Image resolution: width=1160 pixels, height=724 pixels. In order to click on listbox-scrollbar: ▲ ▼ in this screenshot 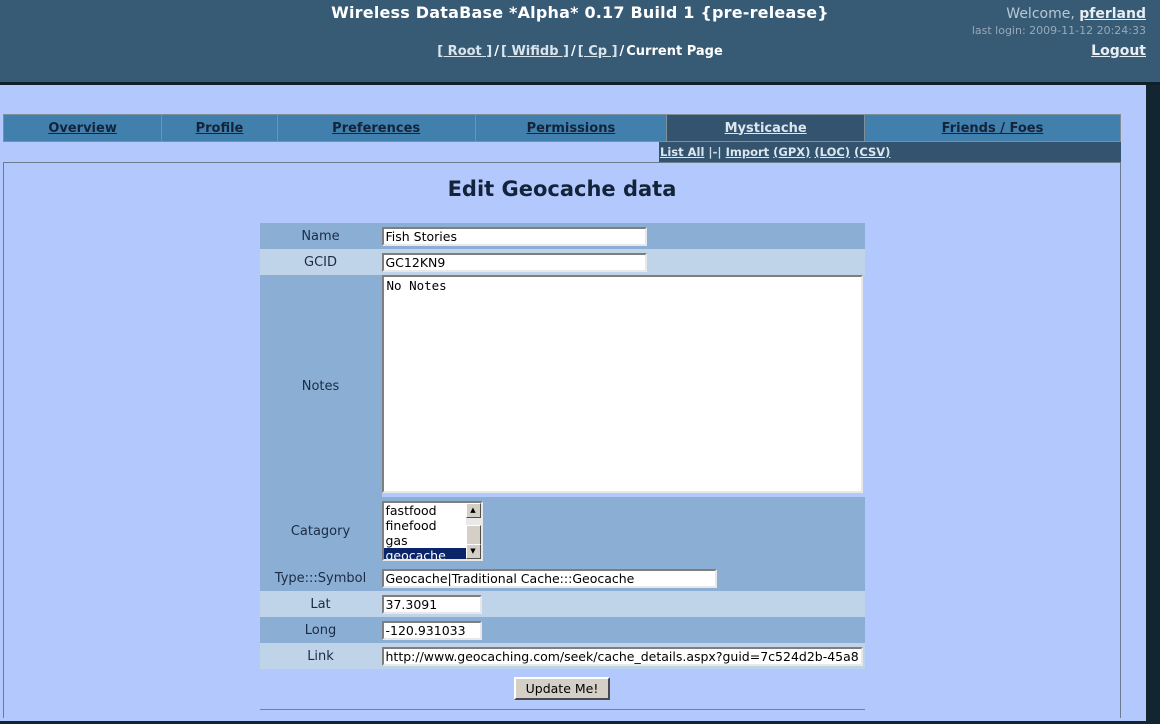, I will do `click(473, 531)`.